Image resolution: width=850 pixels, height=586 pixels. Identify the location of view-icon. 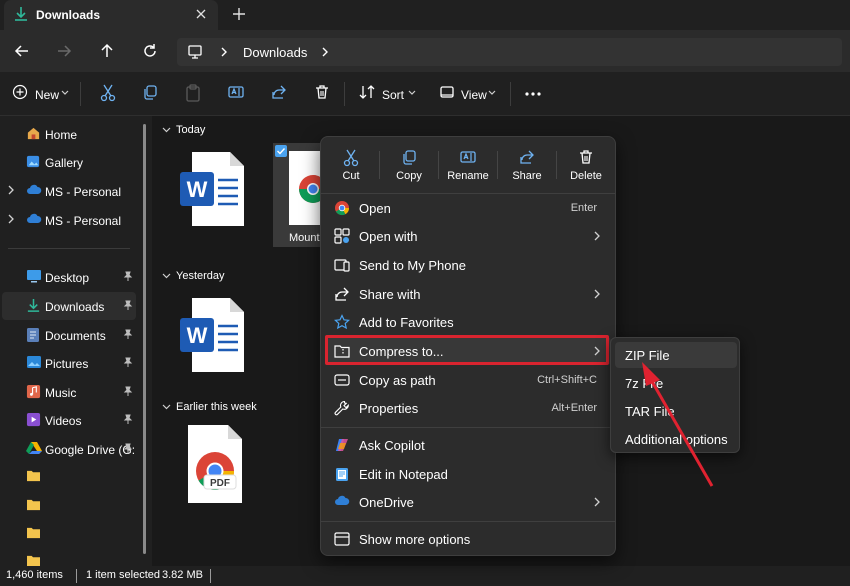
(447, 92).